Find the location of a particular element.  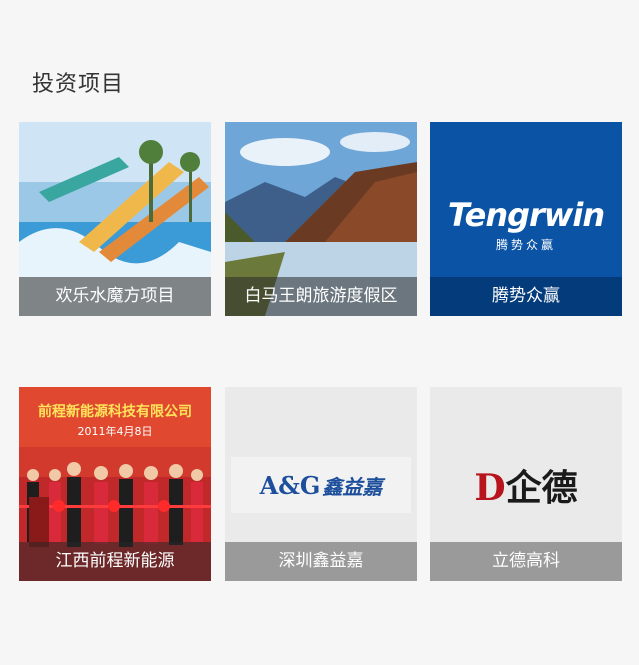

project-name: 白马王朗旅游度假区 is located at coordinates (321, 296).